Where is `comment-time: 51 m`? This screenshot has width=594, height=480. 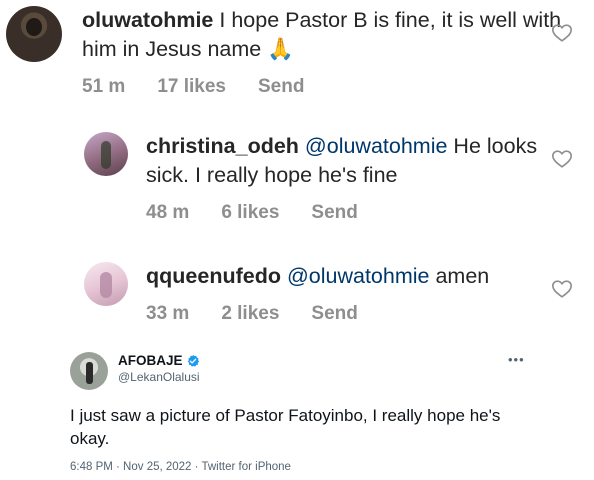 comment-time: 51 m is located at coordinates (104, 86).